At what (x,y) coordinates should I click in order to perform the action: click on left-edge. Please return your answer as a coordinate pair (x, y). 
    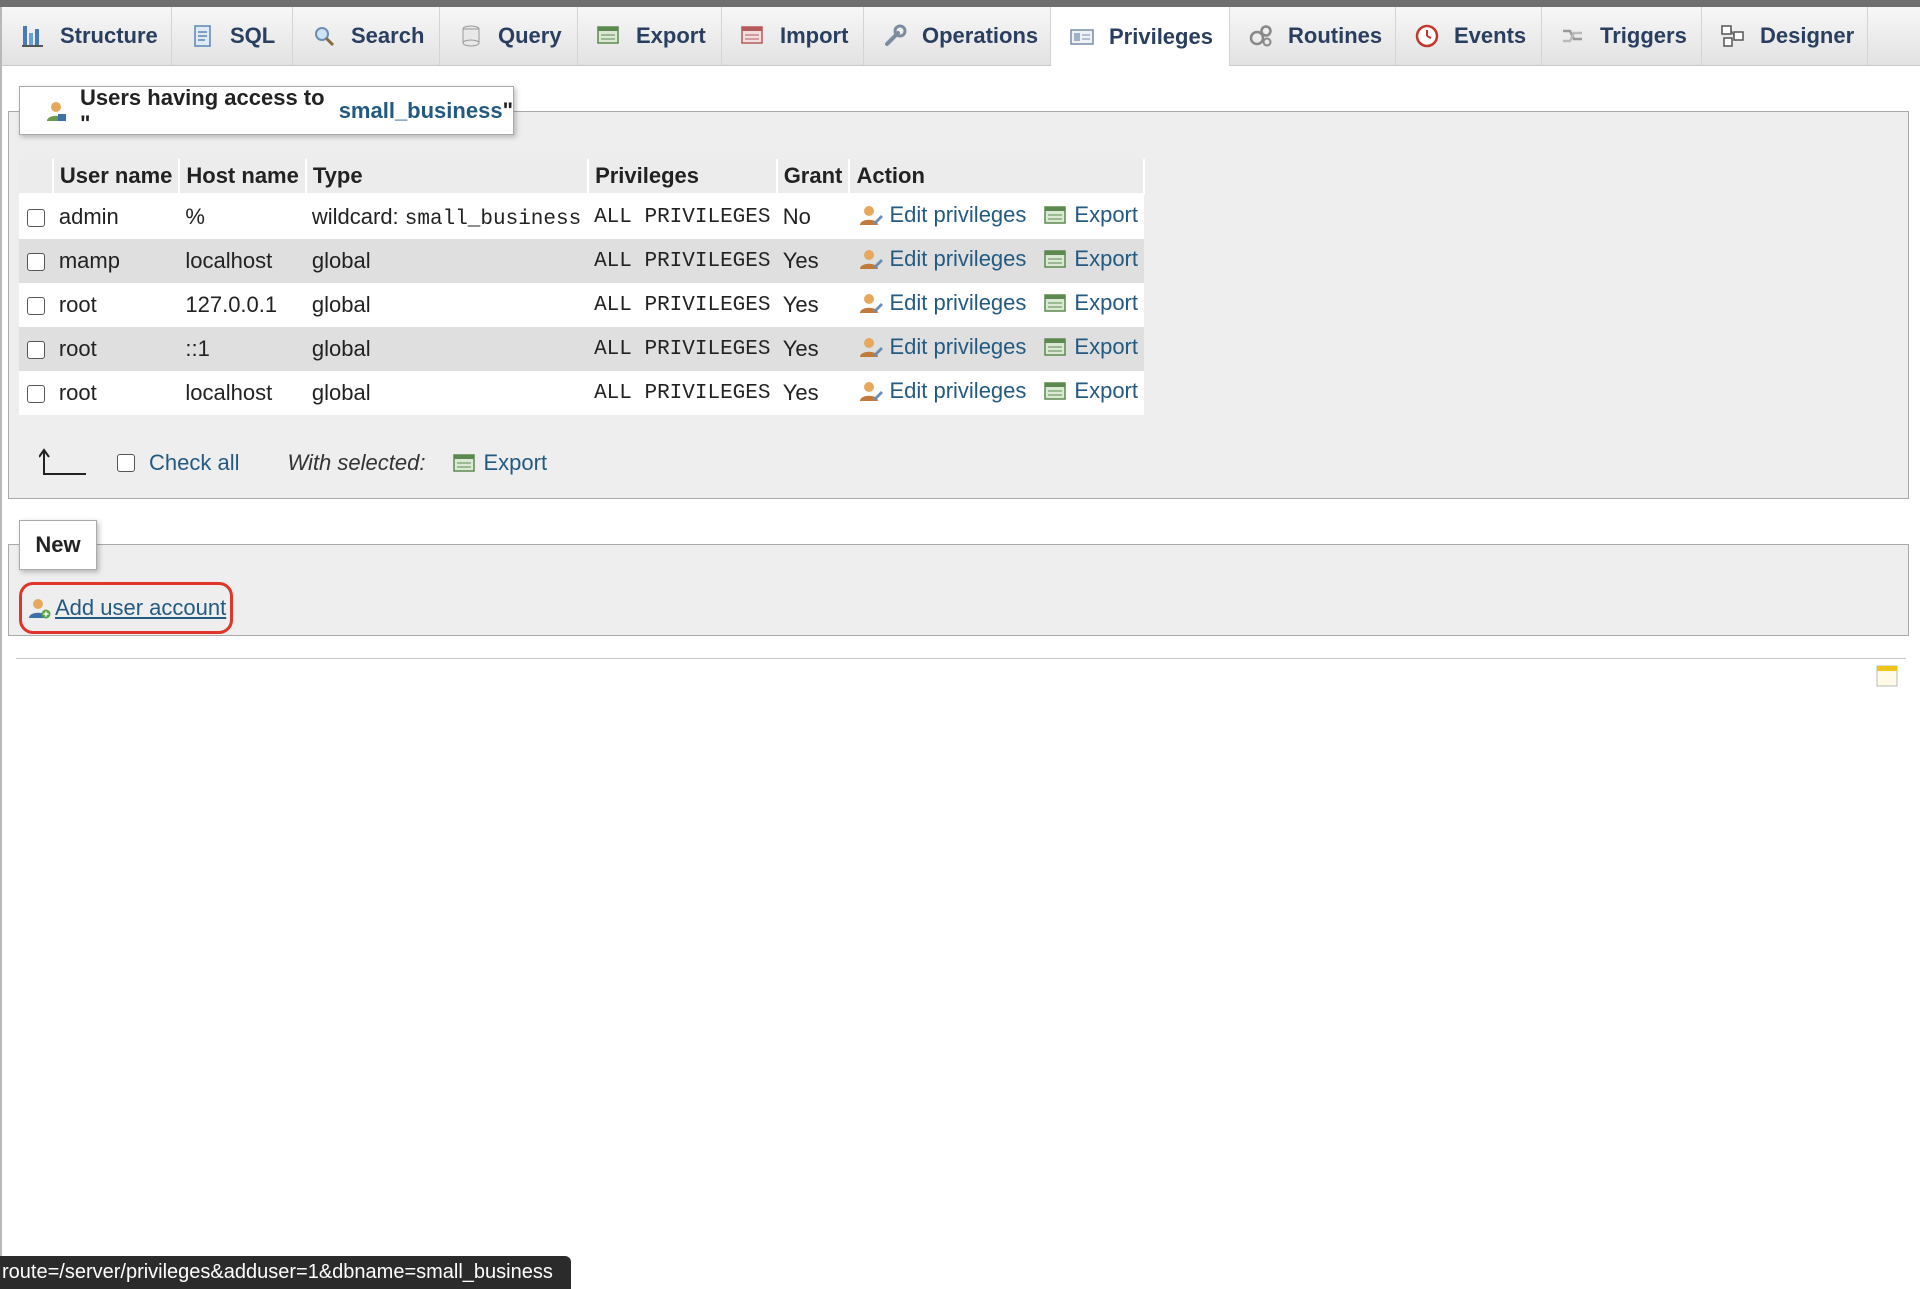
    Looking at the image, I should click on (1, 648).